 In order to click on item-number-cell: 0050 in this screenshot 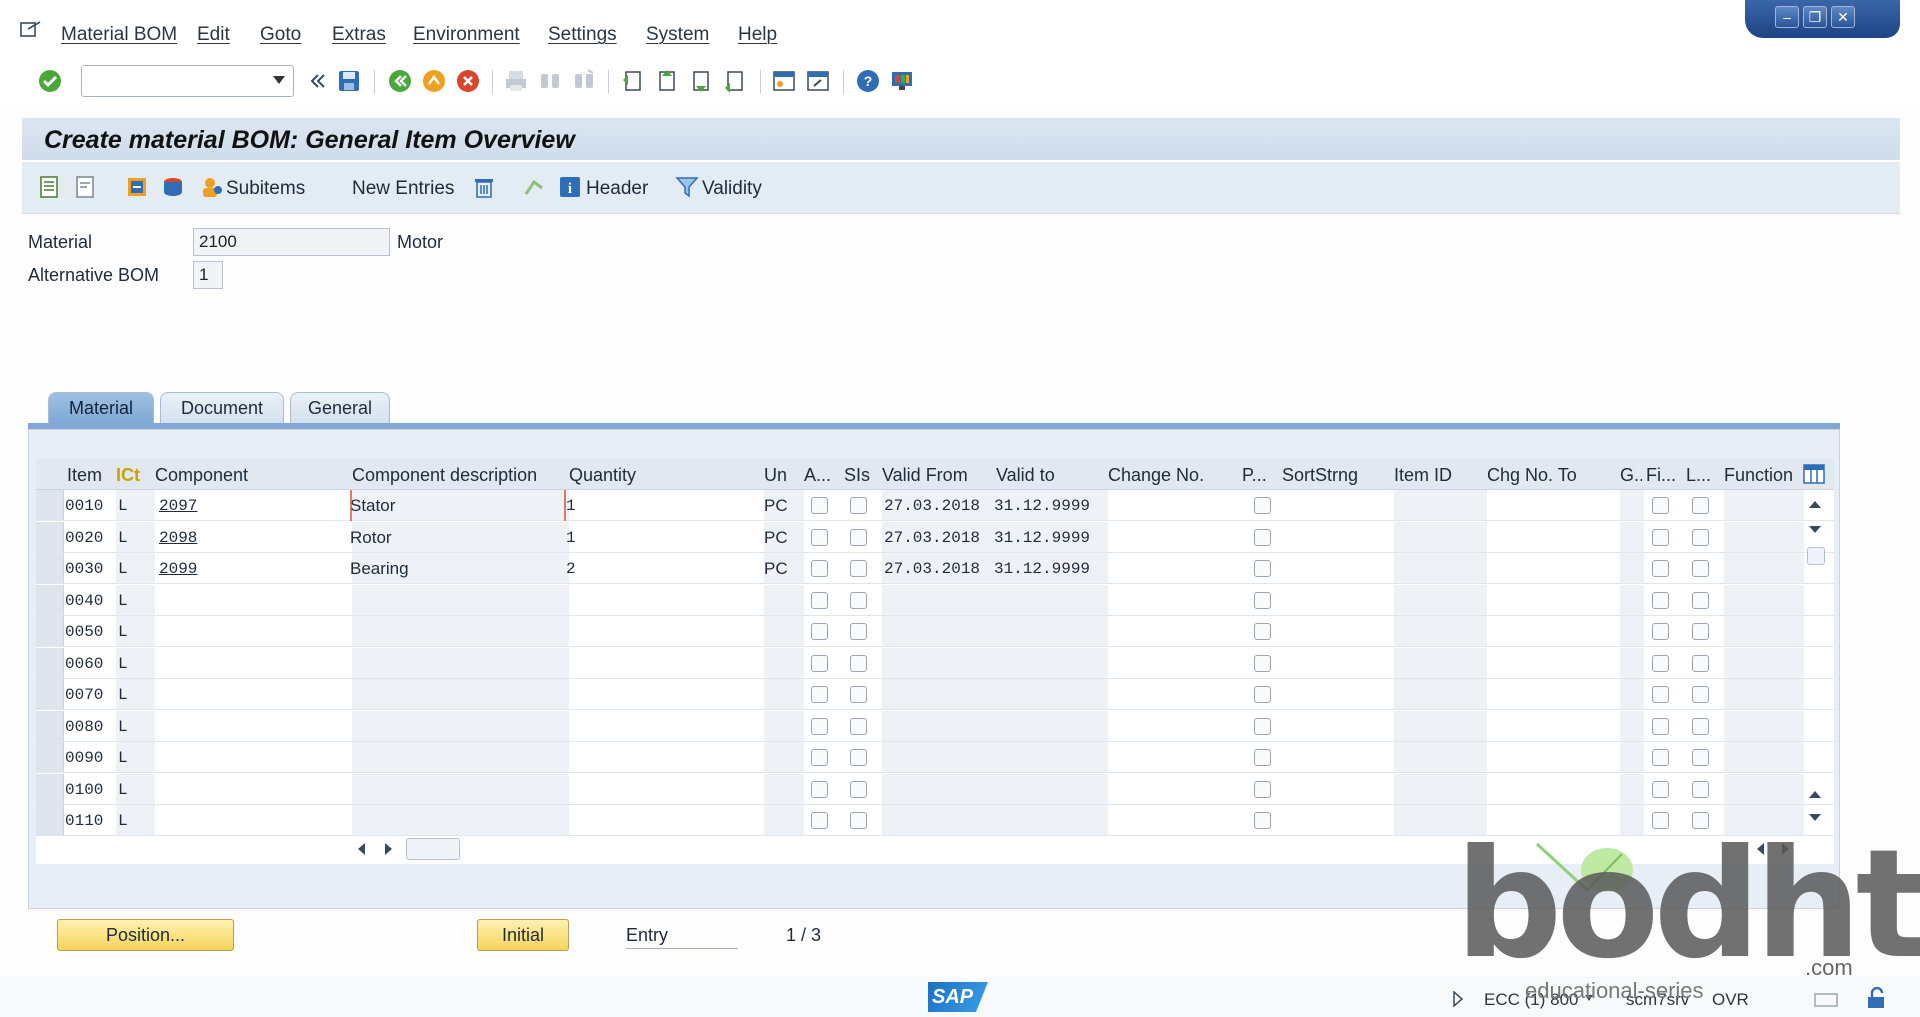, I will do `click(84, 632)`.